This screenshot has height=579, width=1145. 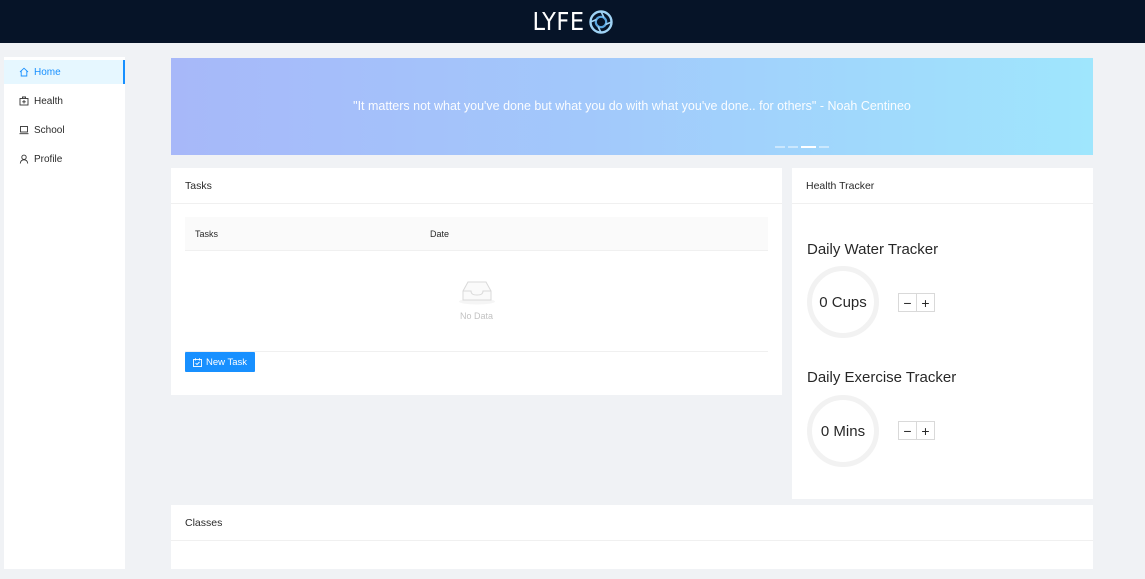 I want to click on sidebar-item-label: Profile, so click(x=48, y=159).